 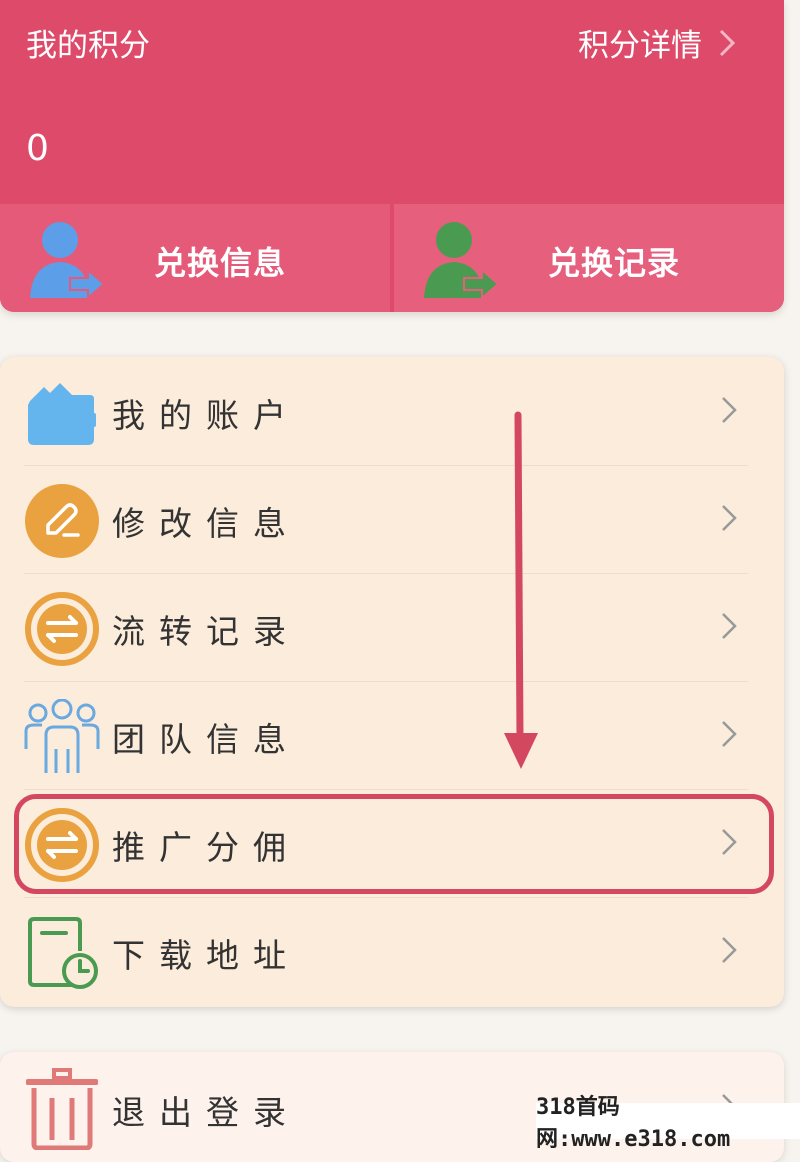 What do you see at coordinates (220, 263) in the screenshot?
I see `exchange-info-label: 兑换信息` at bounding box center [220, 263].